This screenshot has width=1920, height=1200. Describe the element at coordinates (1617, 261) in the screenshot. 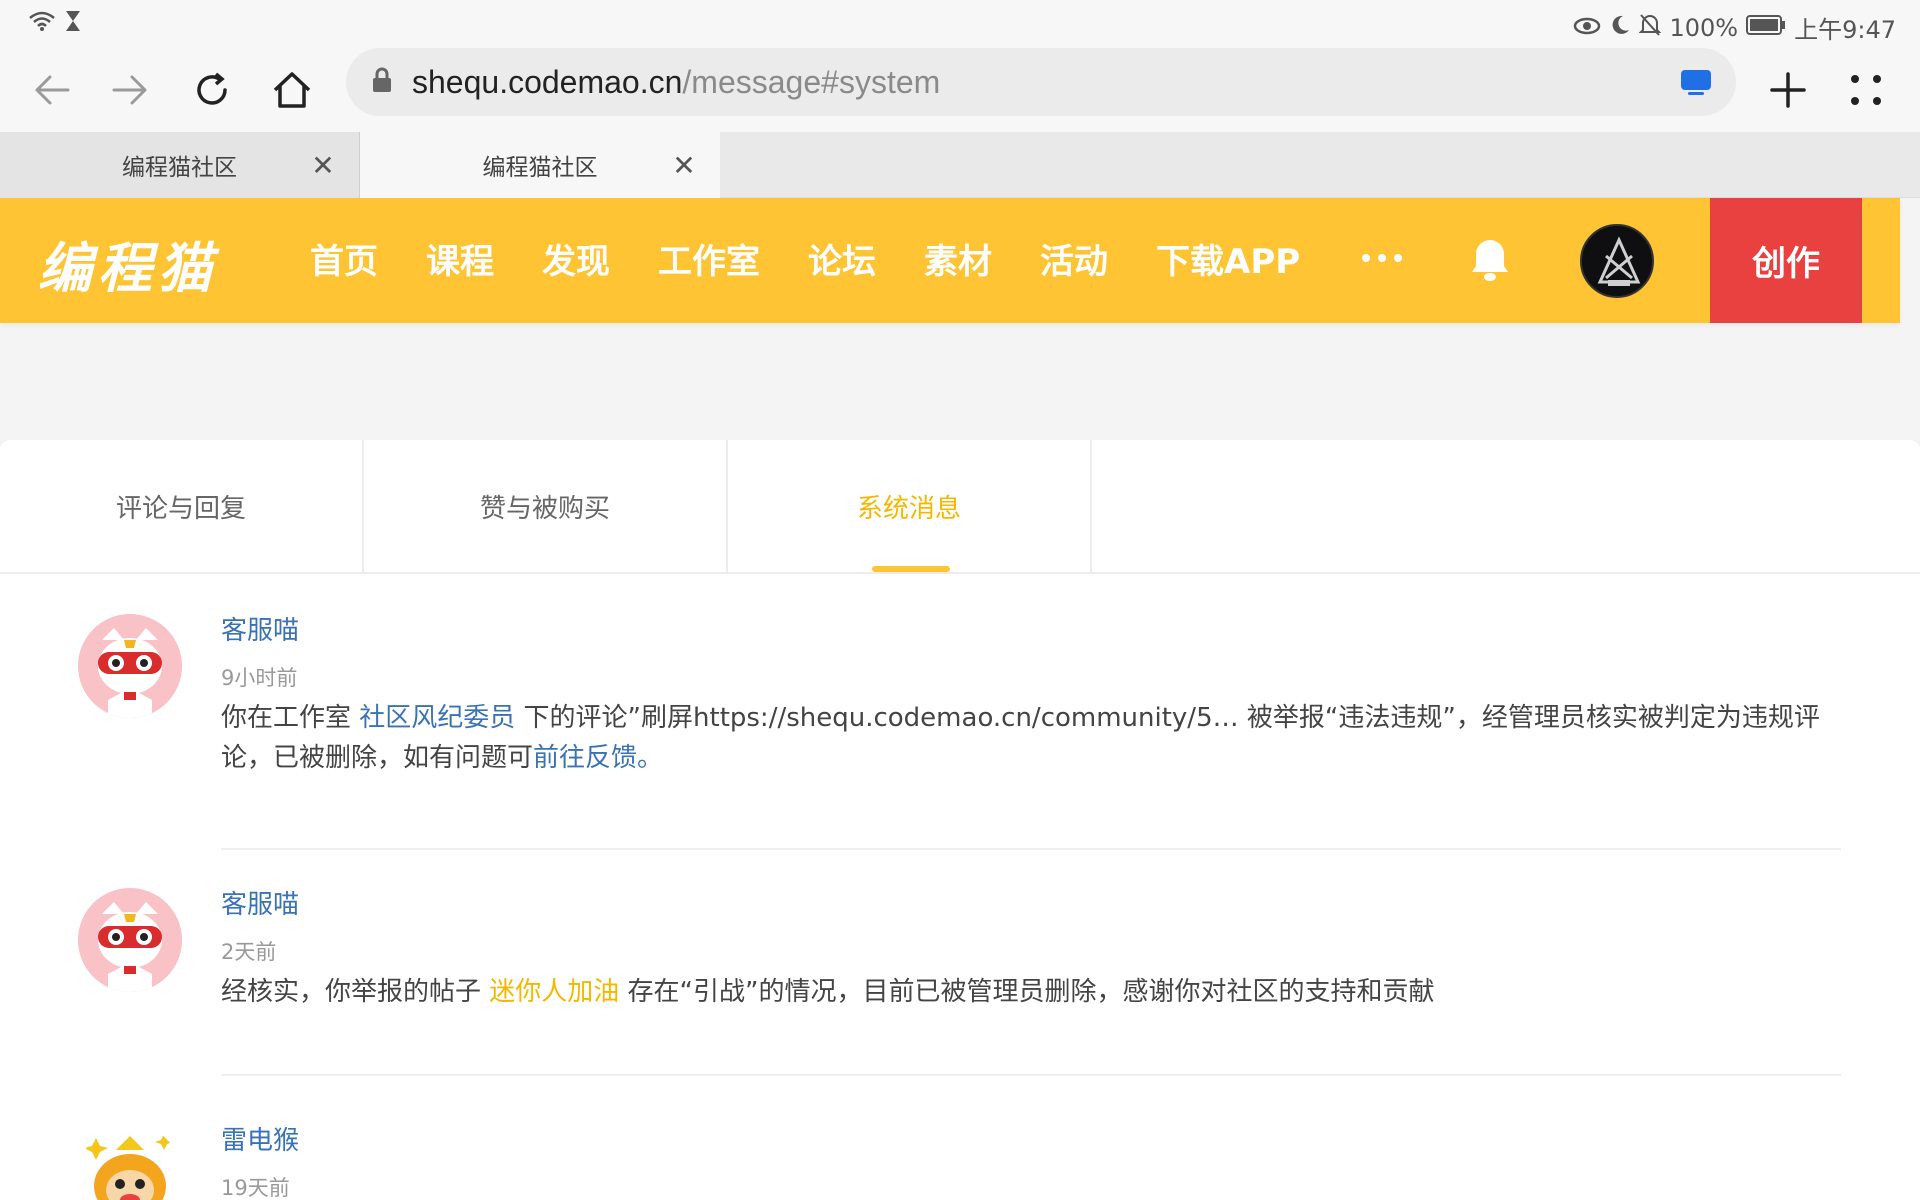

I see `user-avatar` at that location.